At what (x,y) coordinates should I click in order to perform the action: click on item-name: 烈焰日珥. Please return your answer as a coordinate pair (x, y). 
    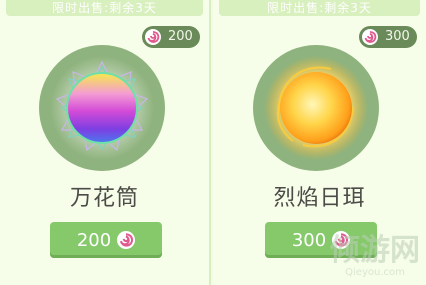
    Looking at the image, I should click on (319, 198).